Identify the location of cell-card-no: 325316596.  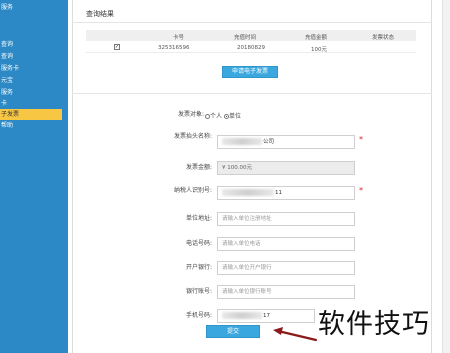
(174, 48).